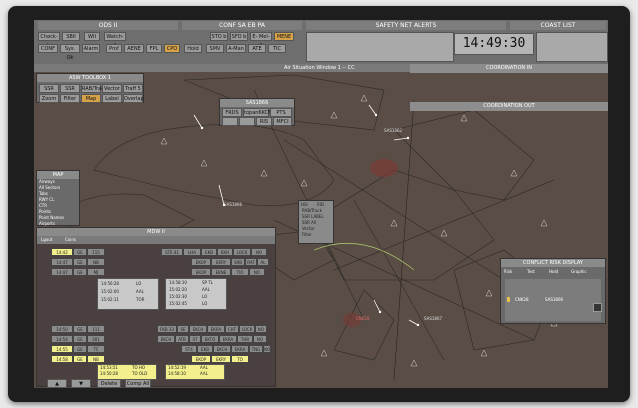 The width and height of the screenshot is (638, 408). I want to click on ssr-all-button: SSR ALL, so click(70, 92).